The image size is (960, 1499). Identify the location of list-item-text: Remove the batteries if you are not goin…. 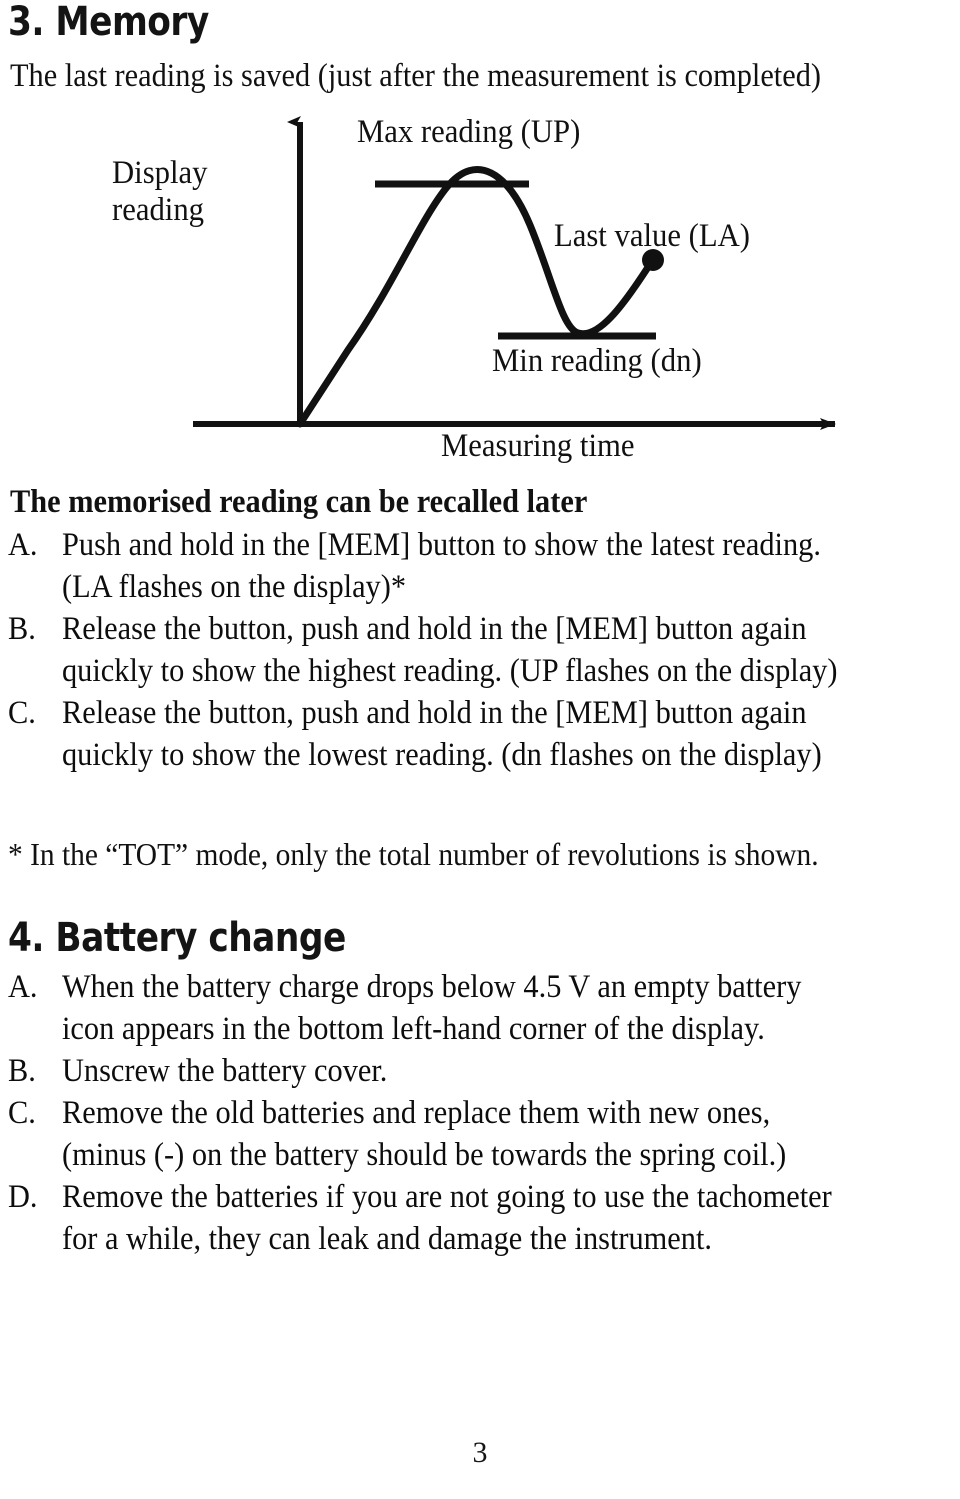
(507, 1218).